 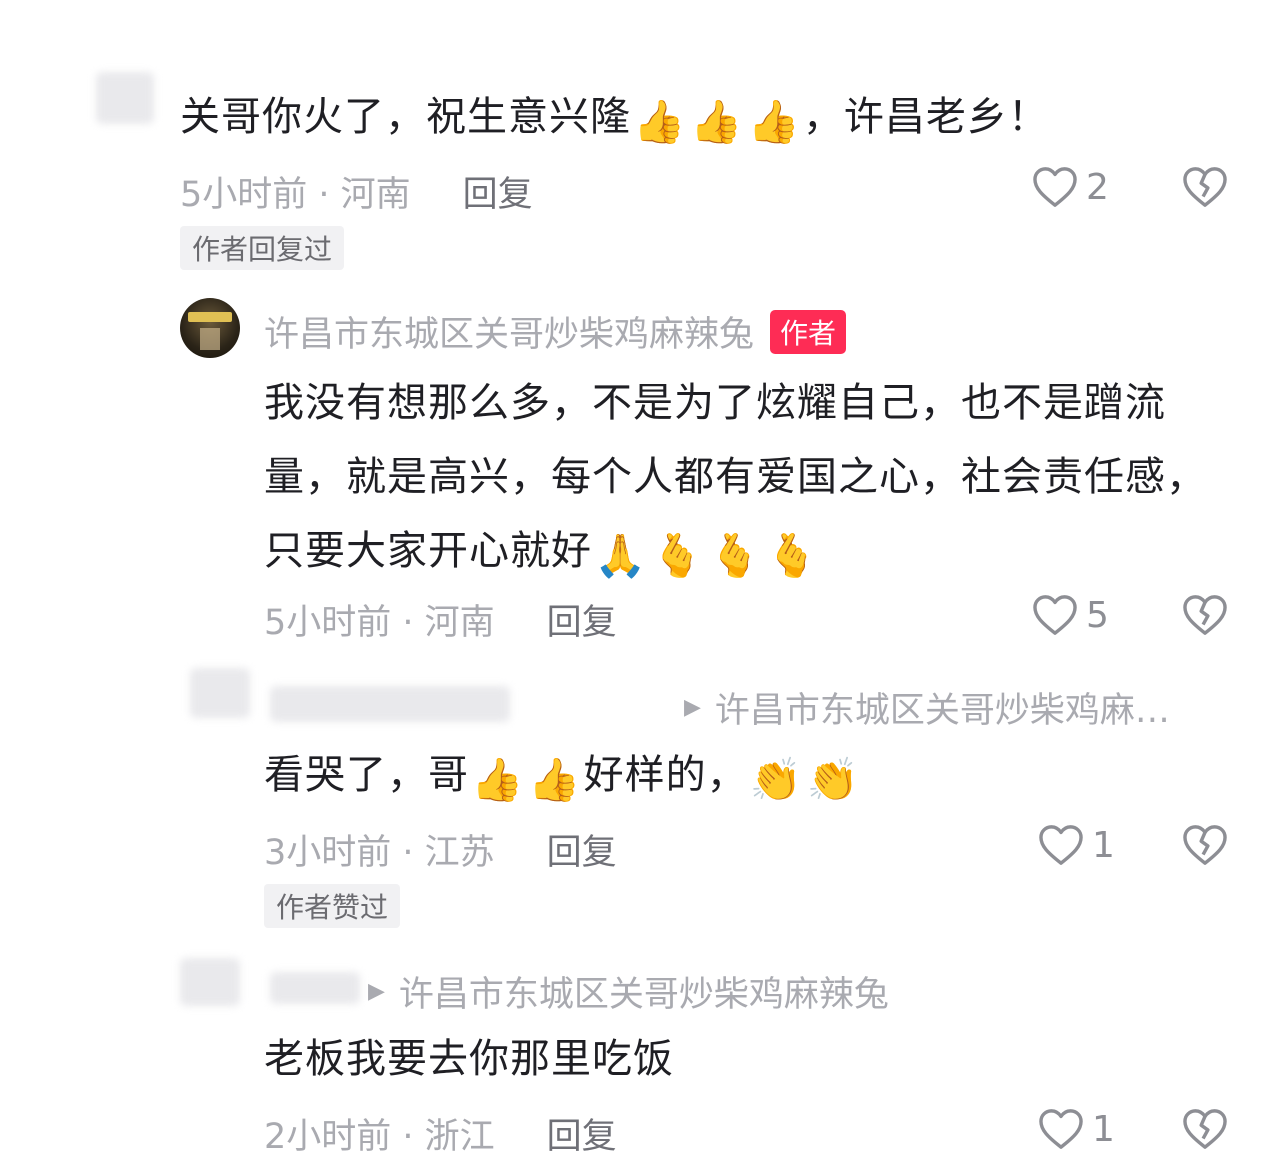 What do you see at coordinates (469, 1059) in the screenshot?
I see `comment-4-text: 老板我要去你那里吃饭` at bounding box center [469, 1059].